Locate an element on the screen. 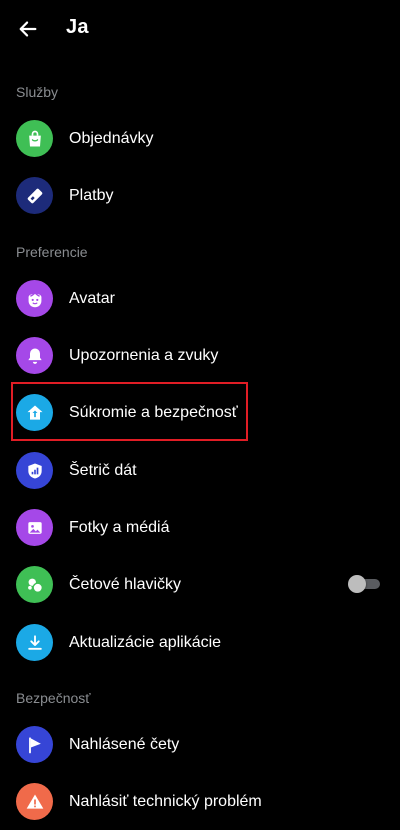  settings-item-label: Súkromie a bezpečnosť is located at coordinates (153, 412).